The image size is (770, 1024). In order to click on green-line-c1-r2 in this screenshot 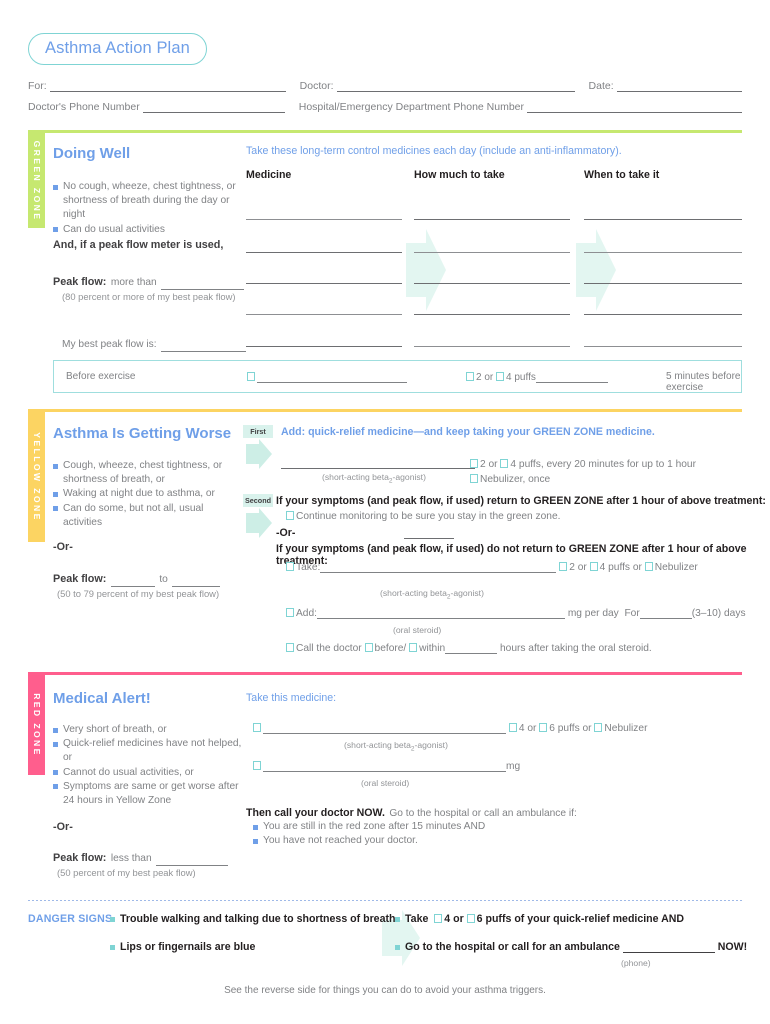, I will do `click(324, 252)`.